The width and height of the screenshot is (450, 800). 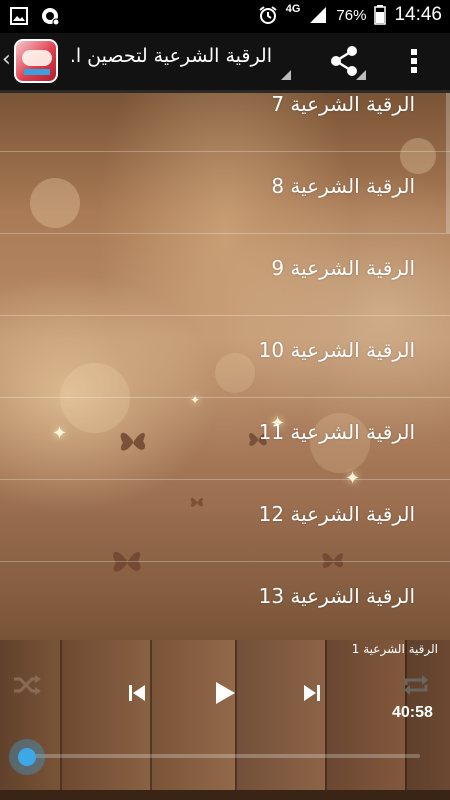 What do you see at coordinates (336, 514) in the screenshot?
I see `list-item-label: الرقية الشرعية 12` at bounding box center [336, 514].